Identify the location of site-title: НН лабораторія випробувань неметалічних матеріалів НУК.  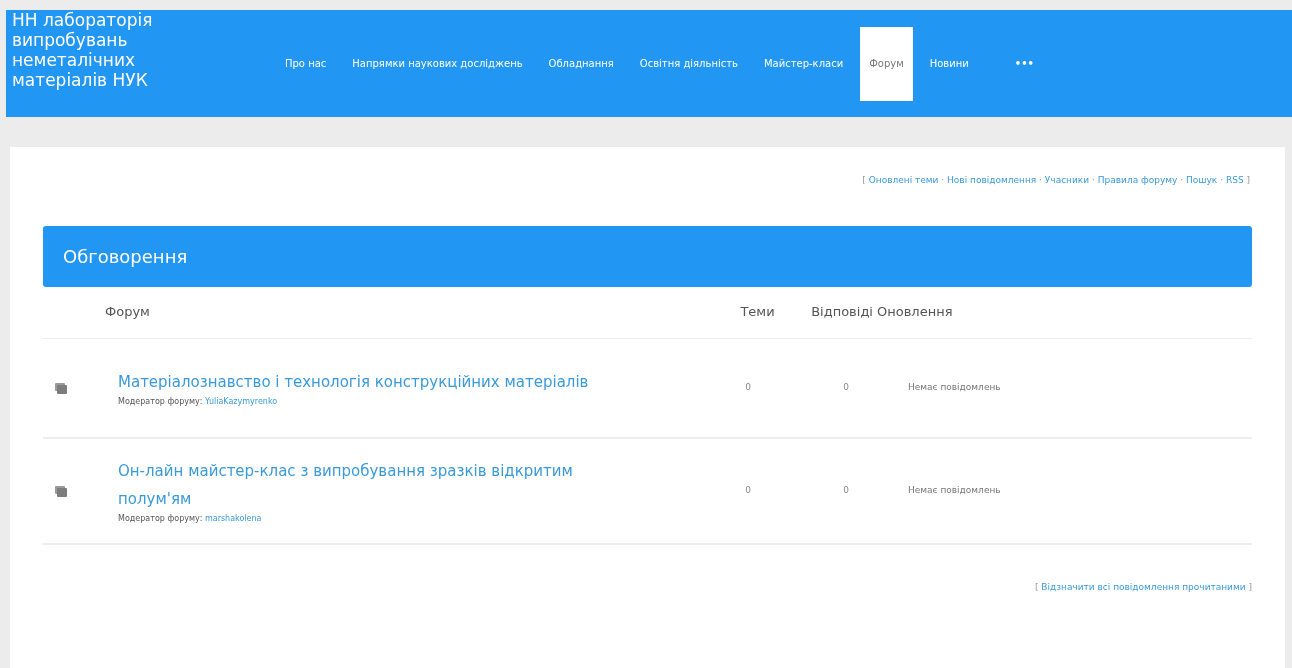
(106, 50).